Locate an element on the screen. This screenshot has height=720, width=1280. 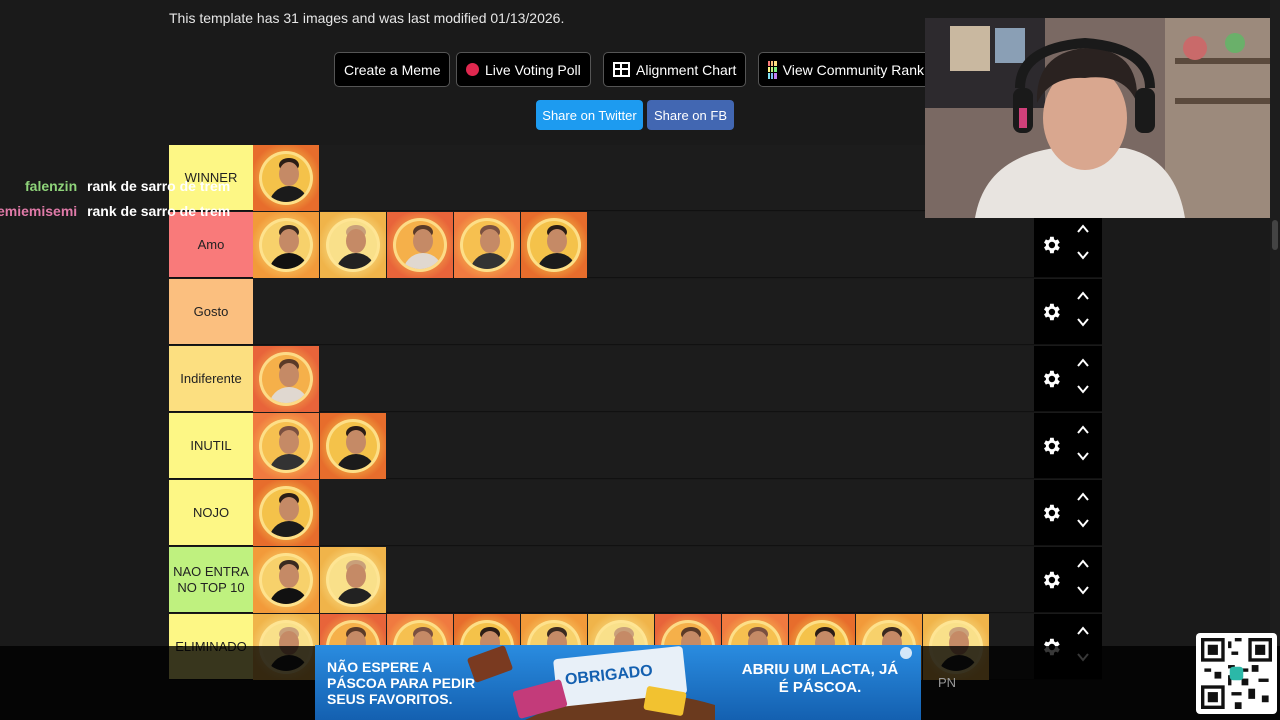
tier-label: Indiferente is located at coordinates (211, 378).